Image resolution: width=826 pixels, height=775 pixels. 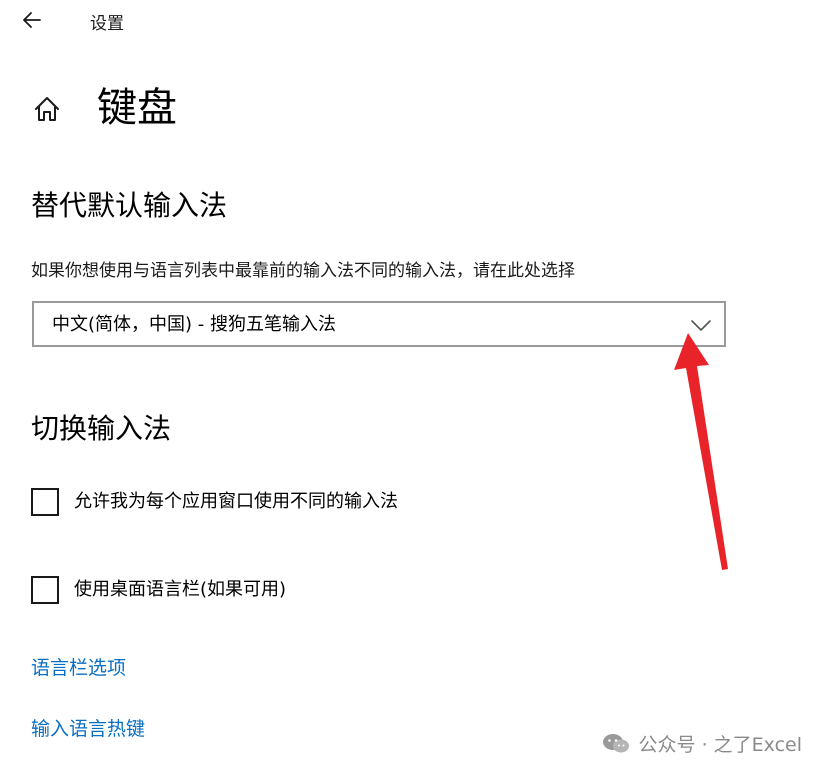 I want to click on title-bar: 设置, so click(x=413, y=21).